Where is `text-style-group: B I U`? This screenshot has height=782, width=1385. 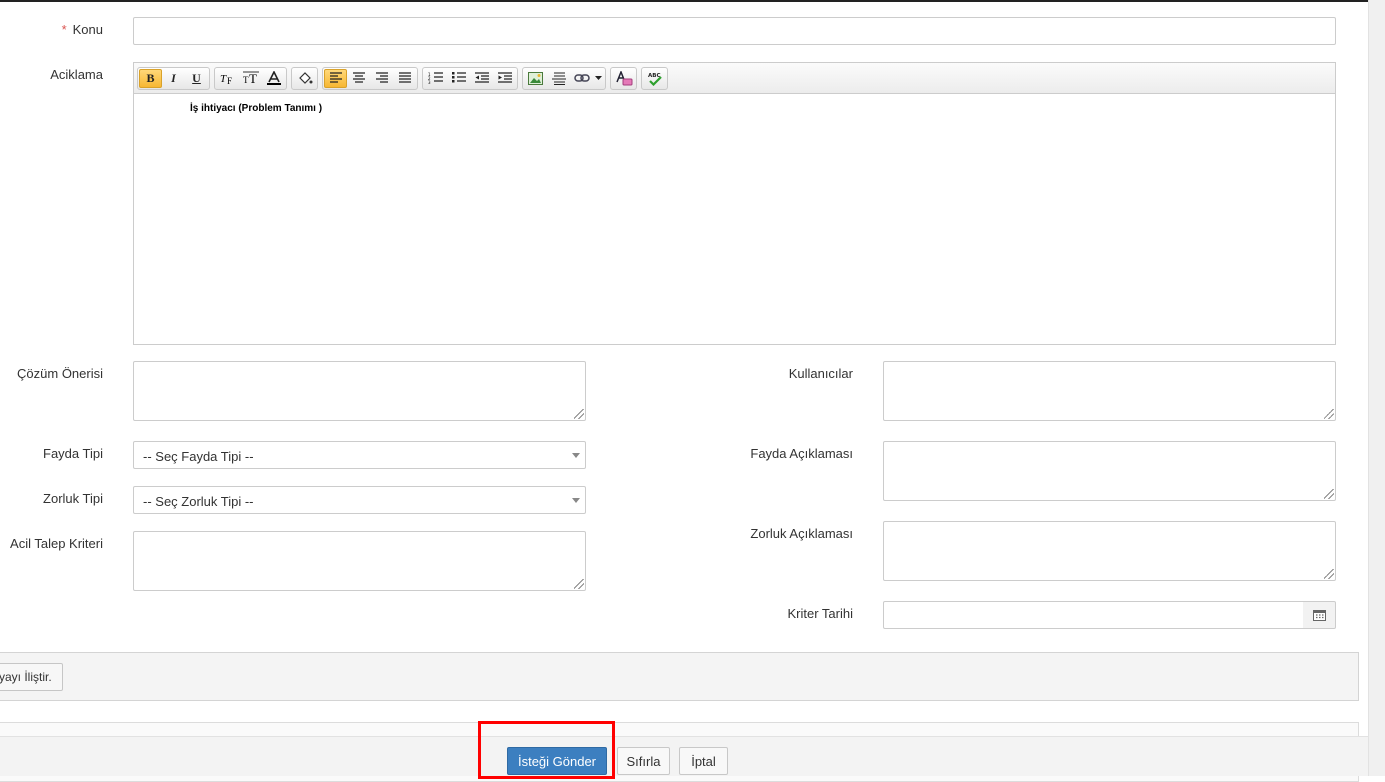 text-style-group: B I U is located at coordinates (173, 78).